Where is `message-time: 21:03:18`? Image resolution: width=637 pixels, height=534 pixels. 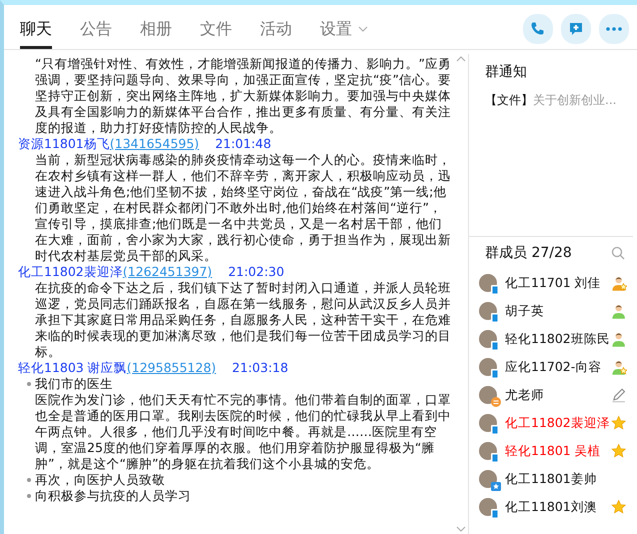 message-time: 21:03:18 is located at coordinates (260, 367).